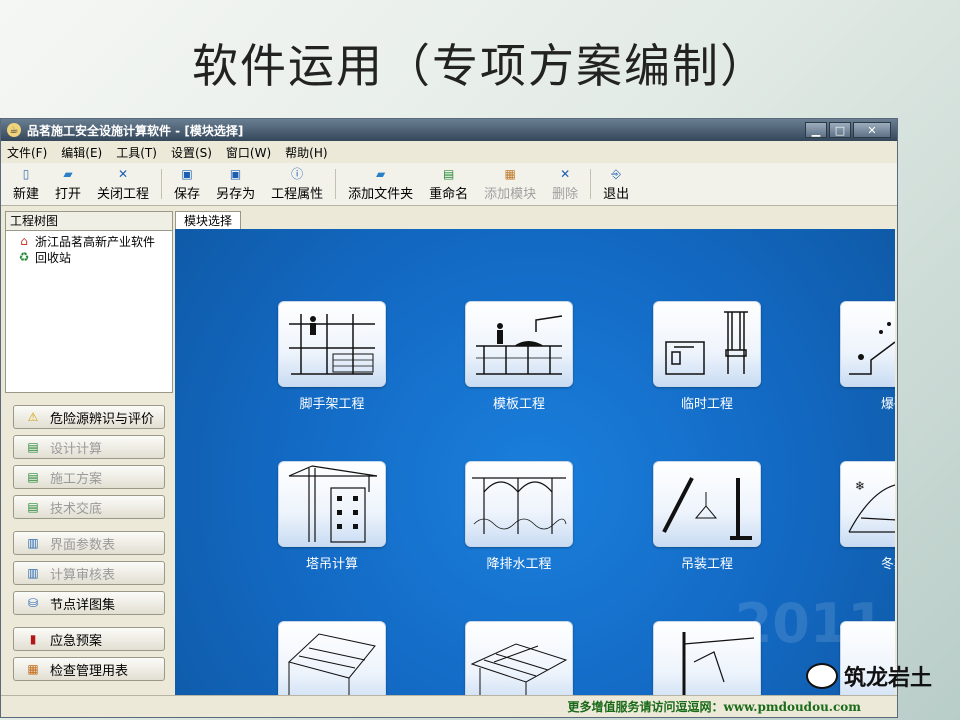 This screenshot has height=720, width=960. What do you see at coordinates (449, 130) in the screenshot?
I see `title-bar: ☕ 品茗施工安全设施计算软件 - [模块选择] ▁ □ ✕` at bounding box center [449, 130].